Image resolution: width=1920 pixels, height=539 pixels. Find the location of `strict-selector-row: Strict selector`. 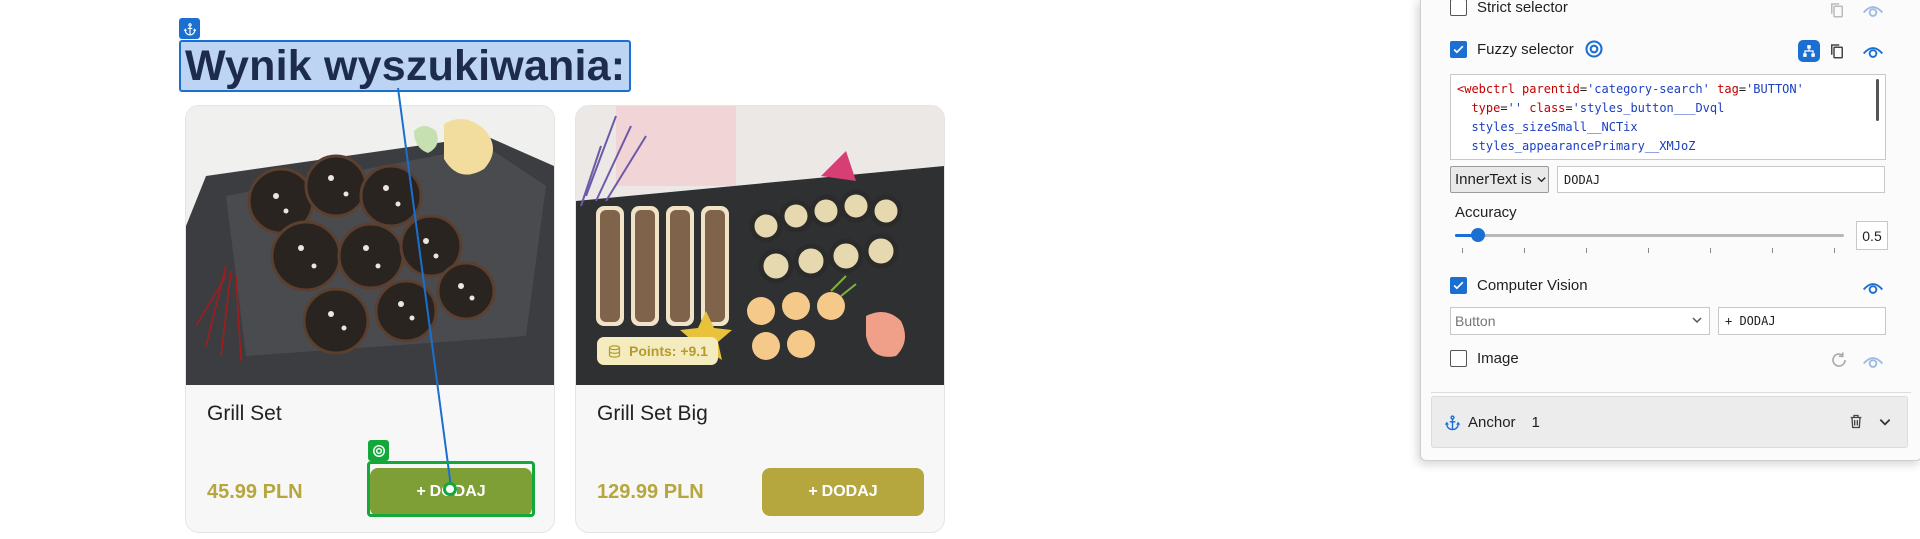

strict-selector-row: Strict selector is located at coordinates (1509, 8).